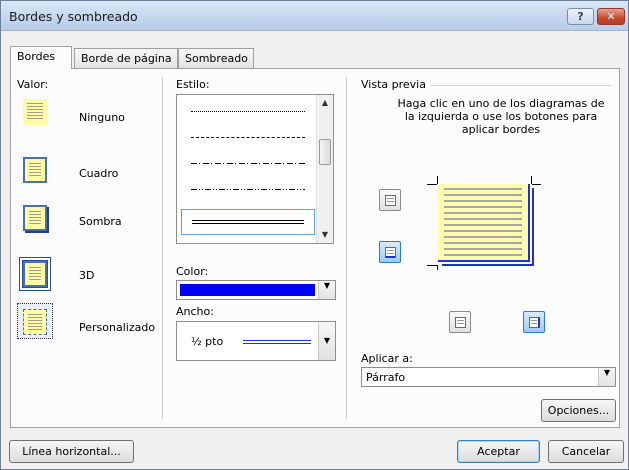  I want to click on valor-ninguno-label: Ninguno, so click(102, 117).